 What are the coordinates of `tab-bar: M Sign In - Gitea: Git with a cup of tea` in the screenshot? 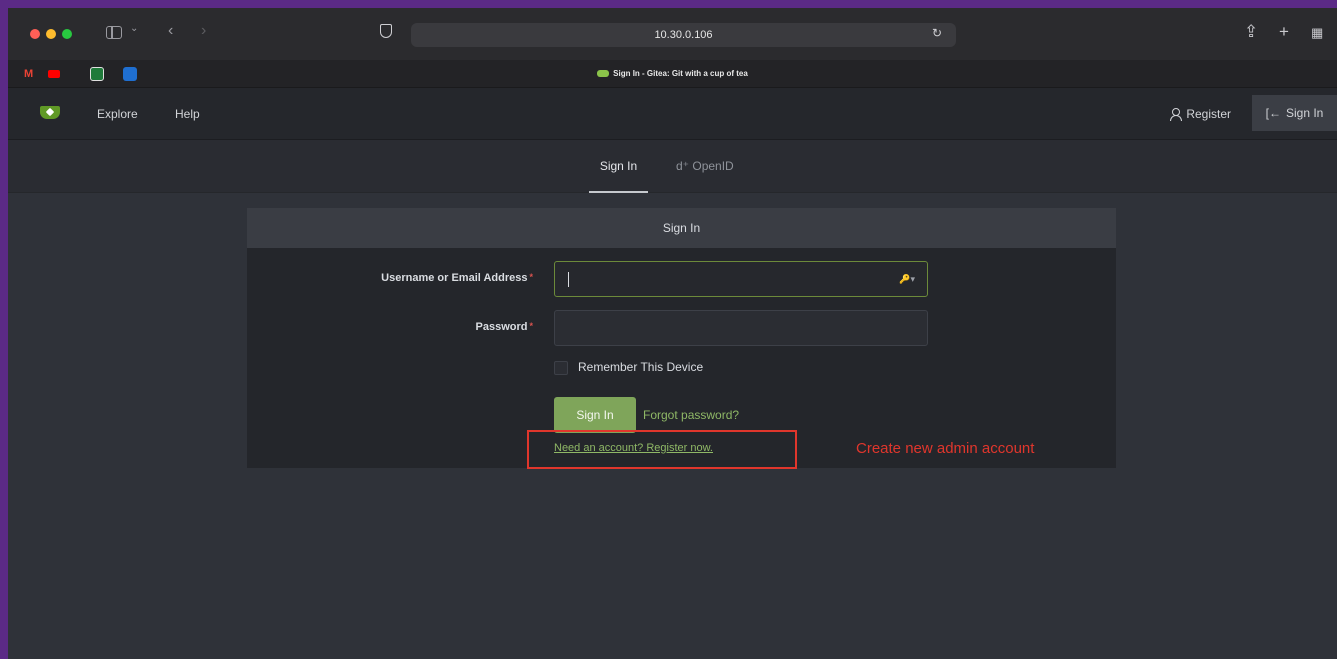 It's located at (672, 74).